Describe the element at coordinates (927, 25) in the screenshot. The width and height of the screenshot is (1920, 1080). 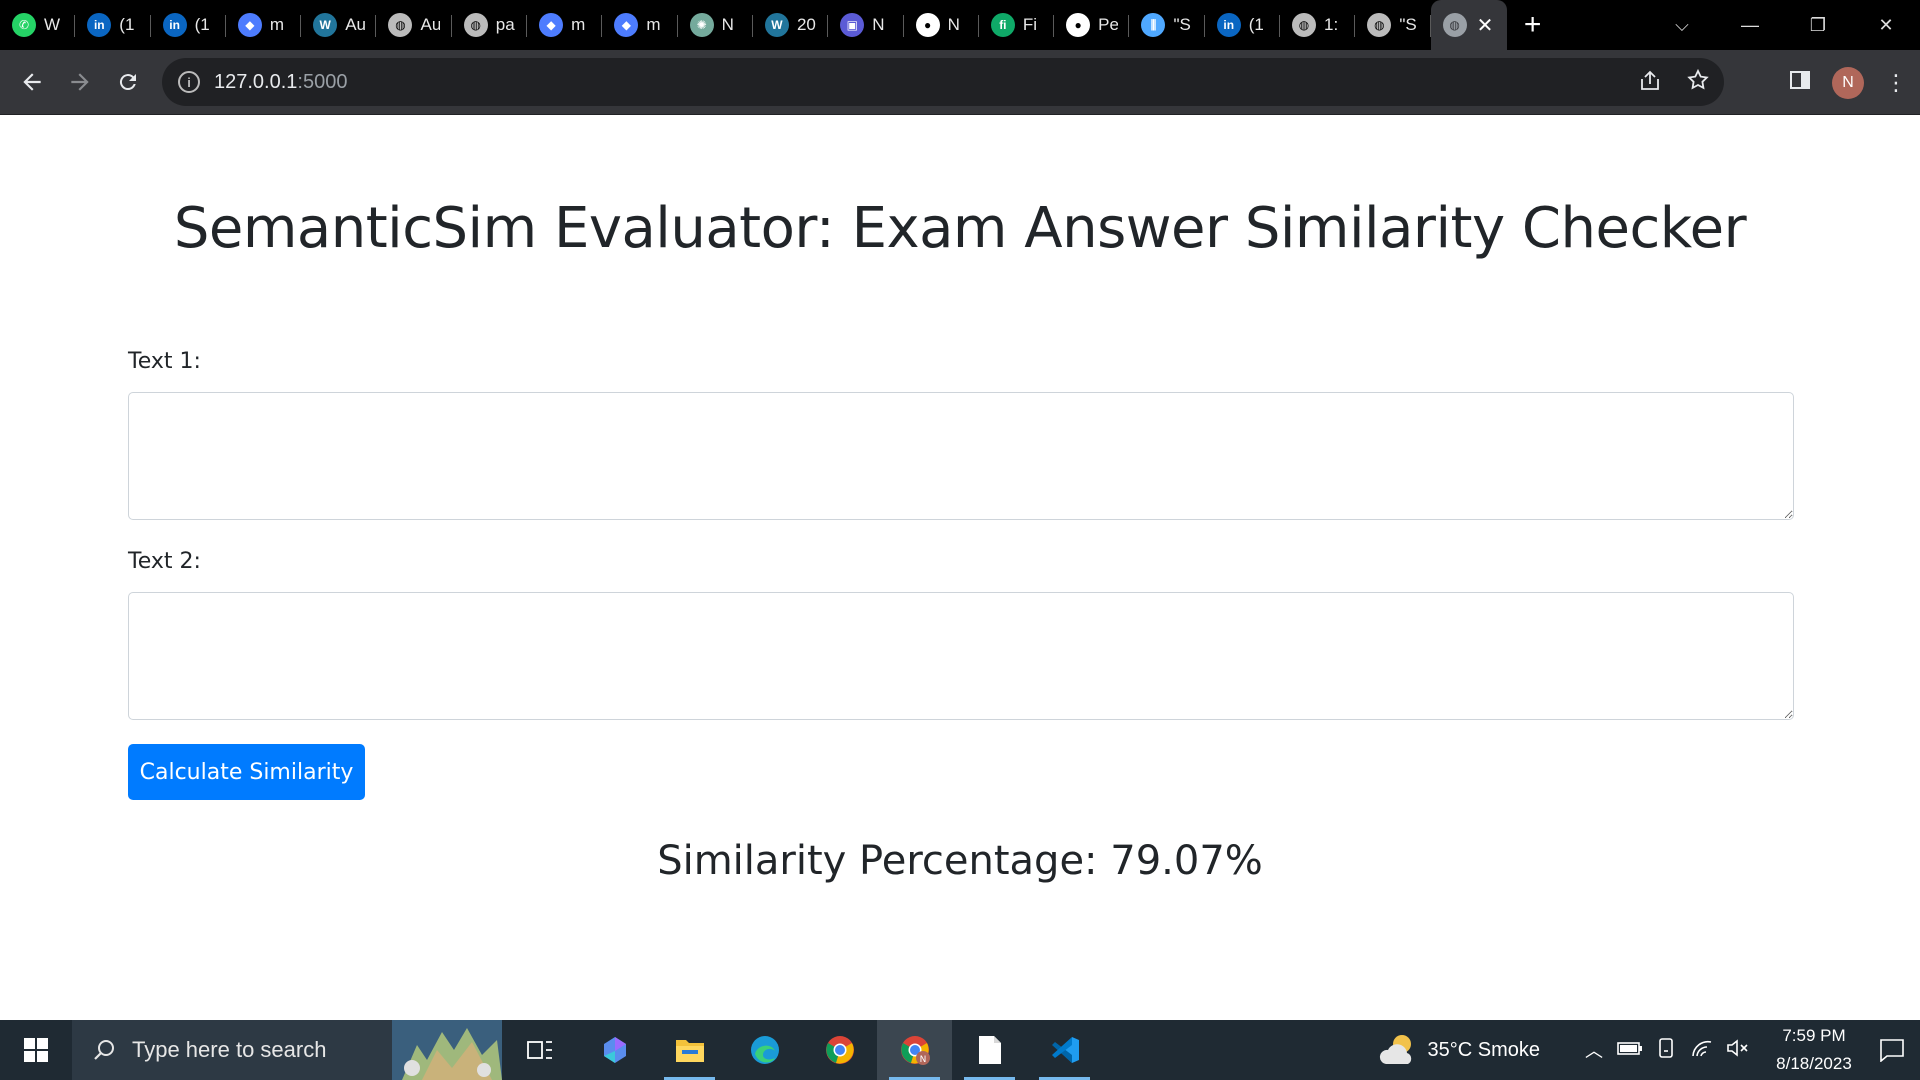
I see `github-icon: ●` at that location.